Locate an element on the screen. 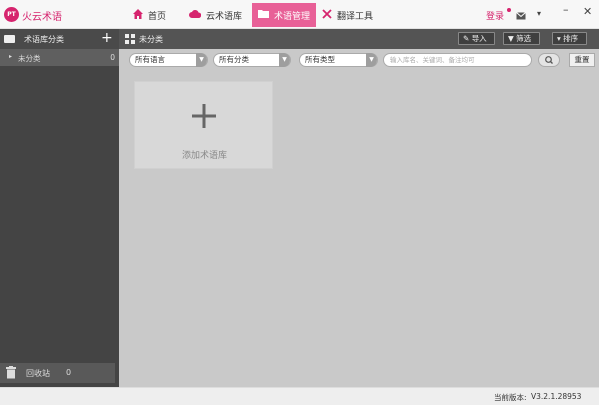 The height and width of the screenshot is (405, 599). home-icon is located at coordinates (138, 15).